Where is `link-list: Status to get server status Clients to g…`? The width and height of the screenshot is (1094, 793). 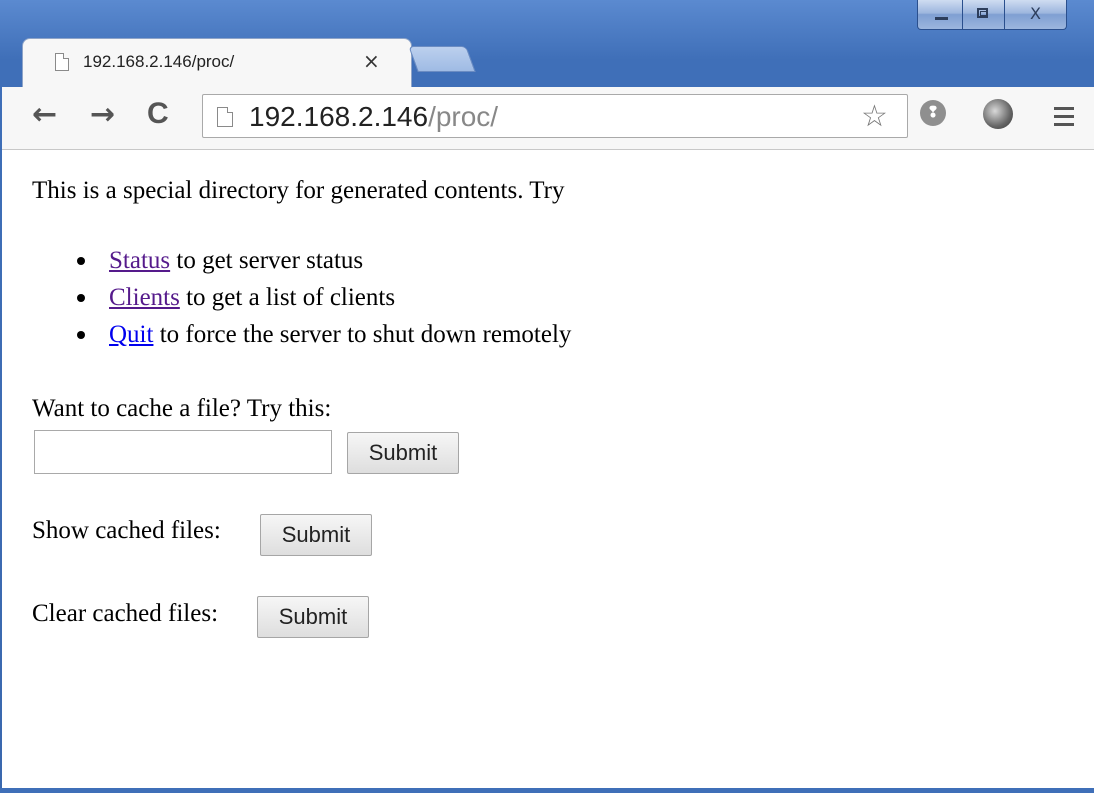 link-list: Status to get server status Clients to g… is located at coordinates (301, 297).